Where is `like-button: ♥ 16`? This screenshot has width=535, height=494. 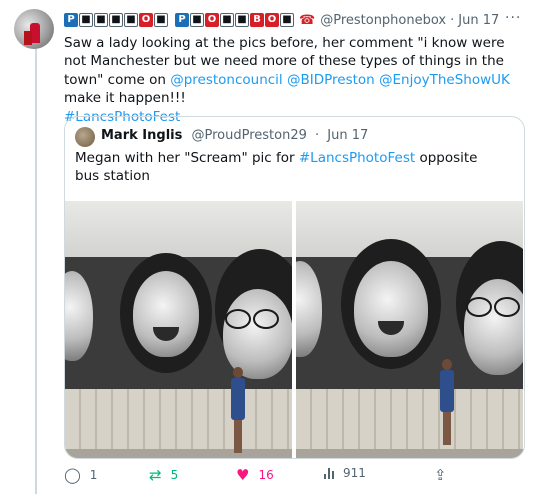
like-button: ♥ 16 is located at coordinates (255, 475).